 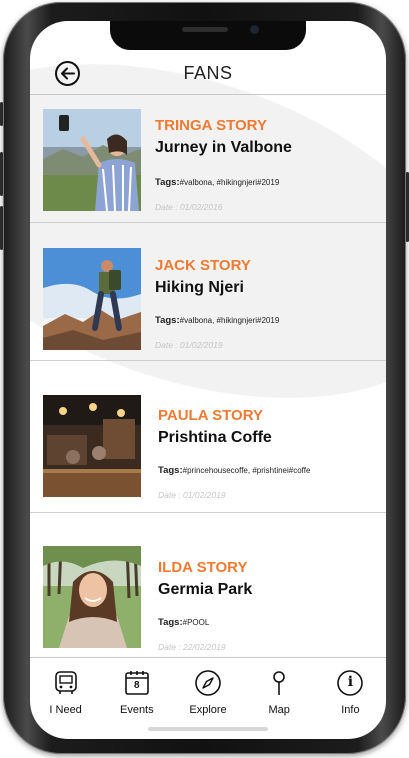 I want to click on story-subtitle: Germia Park, so click(x=205, y=589).